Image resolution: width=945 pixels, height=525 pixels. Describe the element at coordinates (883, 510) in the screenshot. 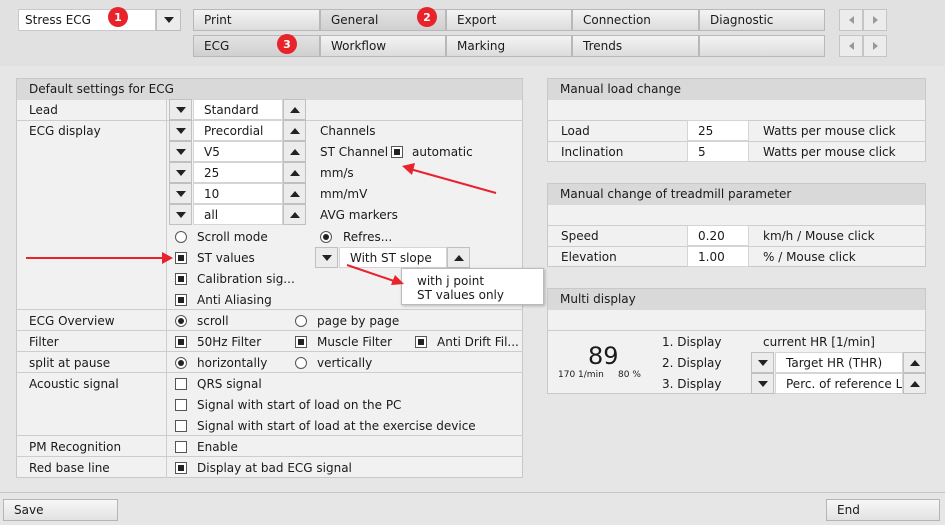

I see `end-button: End` at that location.